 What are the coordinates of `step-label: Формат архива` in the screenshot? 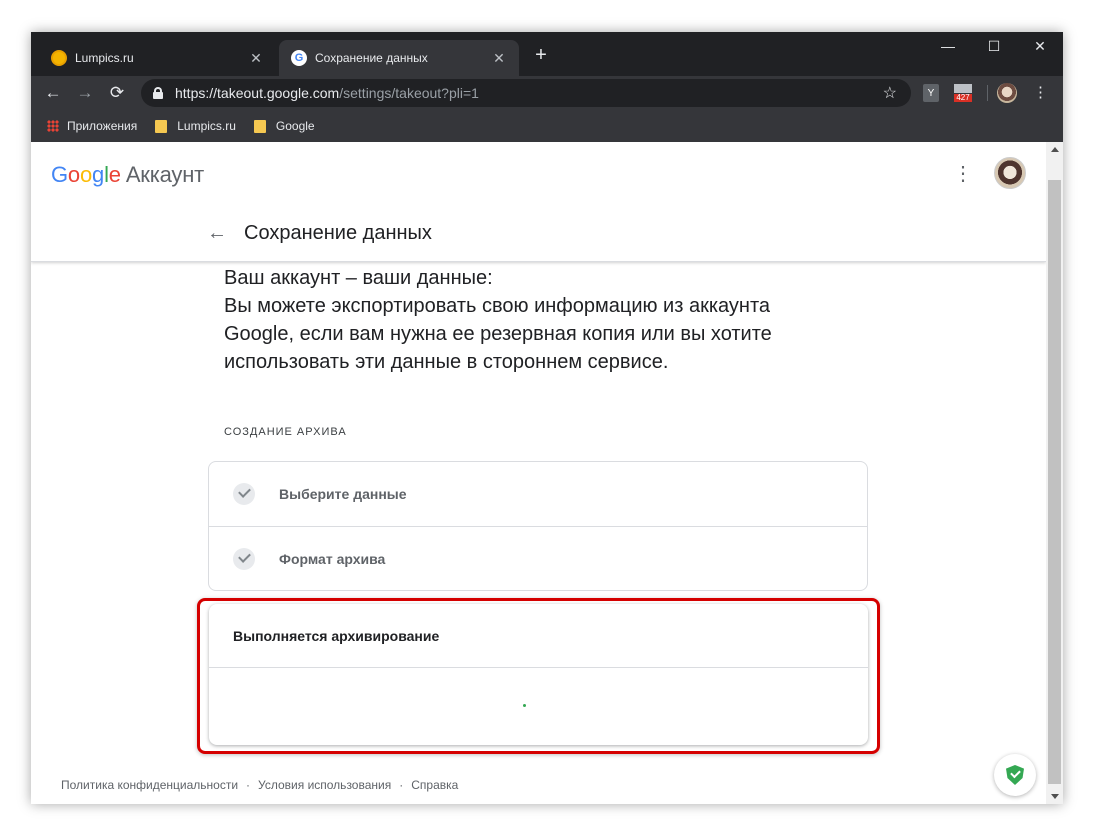 It's located at (332, 558).